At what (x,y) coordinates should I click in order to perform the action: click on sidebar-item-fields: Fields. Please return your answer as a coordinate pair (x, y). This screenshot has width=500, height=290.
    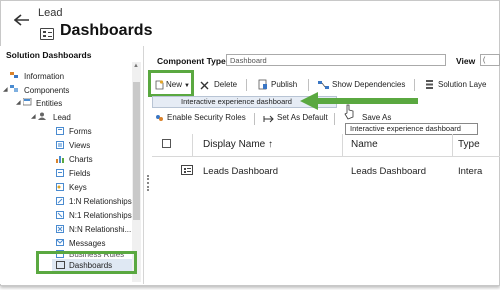
    Looking at the image, I should click on (79, 173).